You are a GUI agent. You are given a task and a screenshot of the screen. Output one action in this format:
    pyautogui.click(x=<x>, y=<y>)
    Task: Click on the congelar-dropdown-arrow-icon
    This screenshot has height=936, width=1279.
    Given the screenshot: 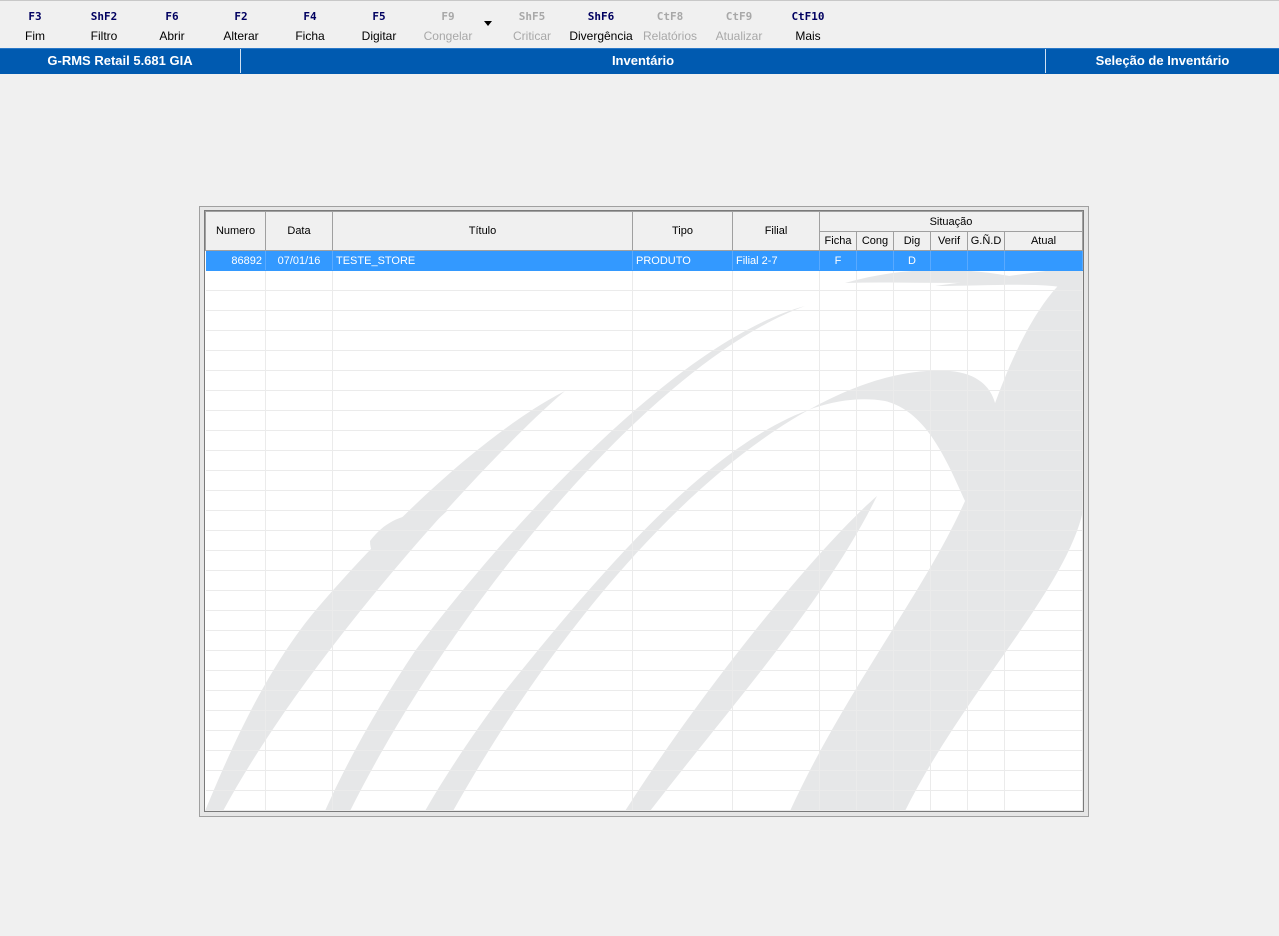 What is the action you would take?
    pyautogui.click(x=488, y=23)
    